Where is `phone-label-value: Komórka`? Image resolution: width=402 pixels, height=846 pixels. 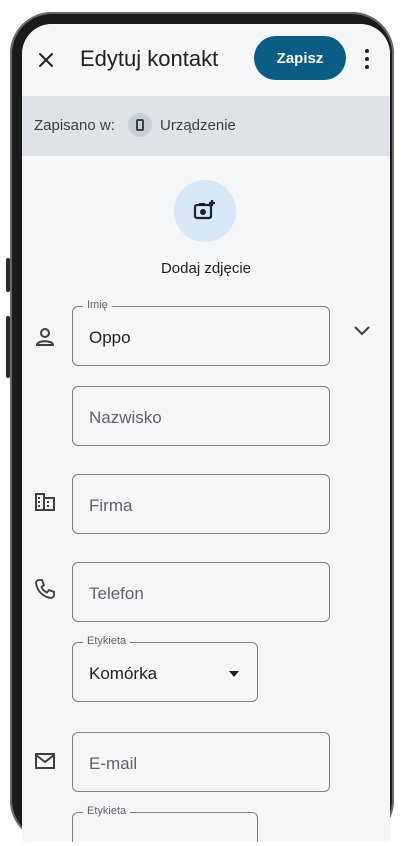
phone-label-value: Komórka is located at coordinates (123, 673).